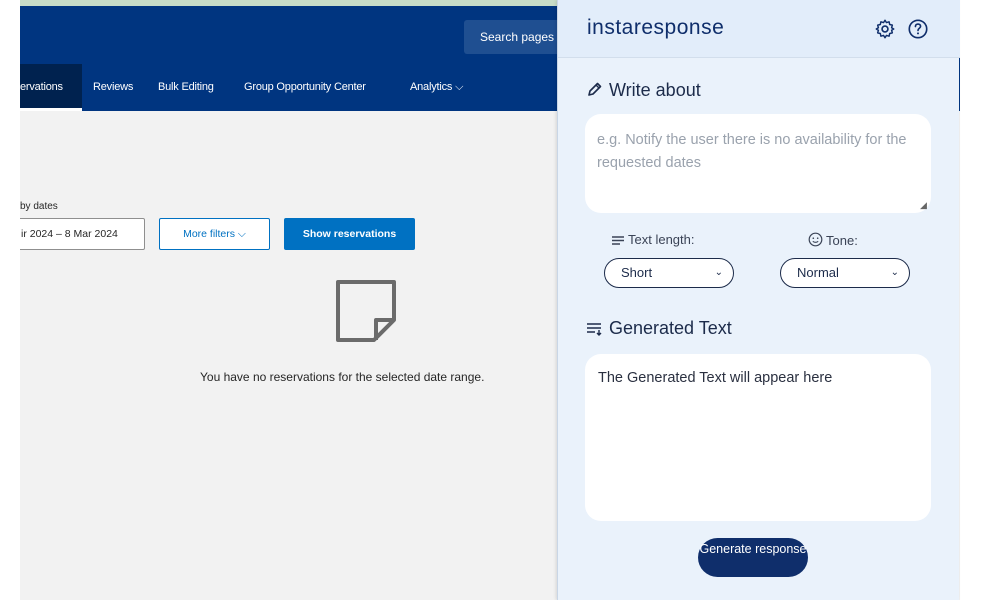  Describe the element at coordinates (366, 311) in the screenshot. I see `empty-note-icon` at that location.